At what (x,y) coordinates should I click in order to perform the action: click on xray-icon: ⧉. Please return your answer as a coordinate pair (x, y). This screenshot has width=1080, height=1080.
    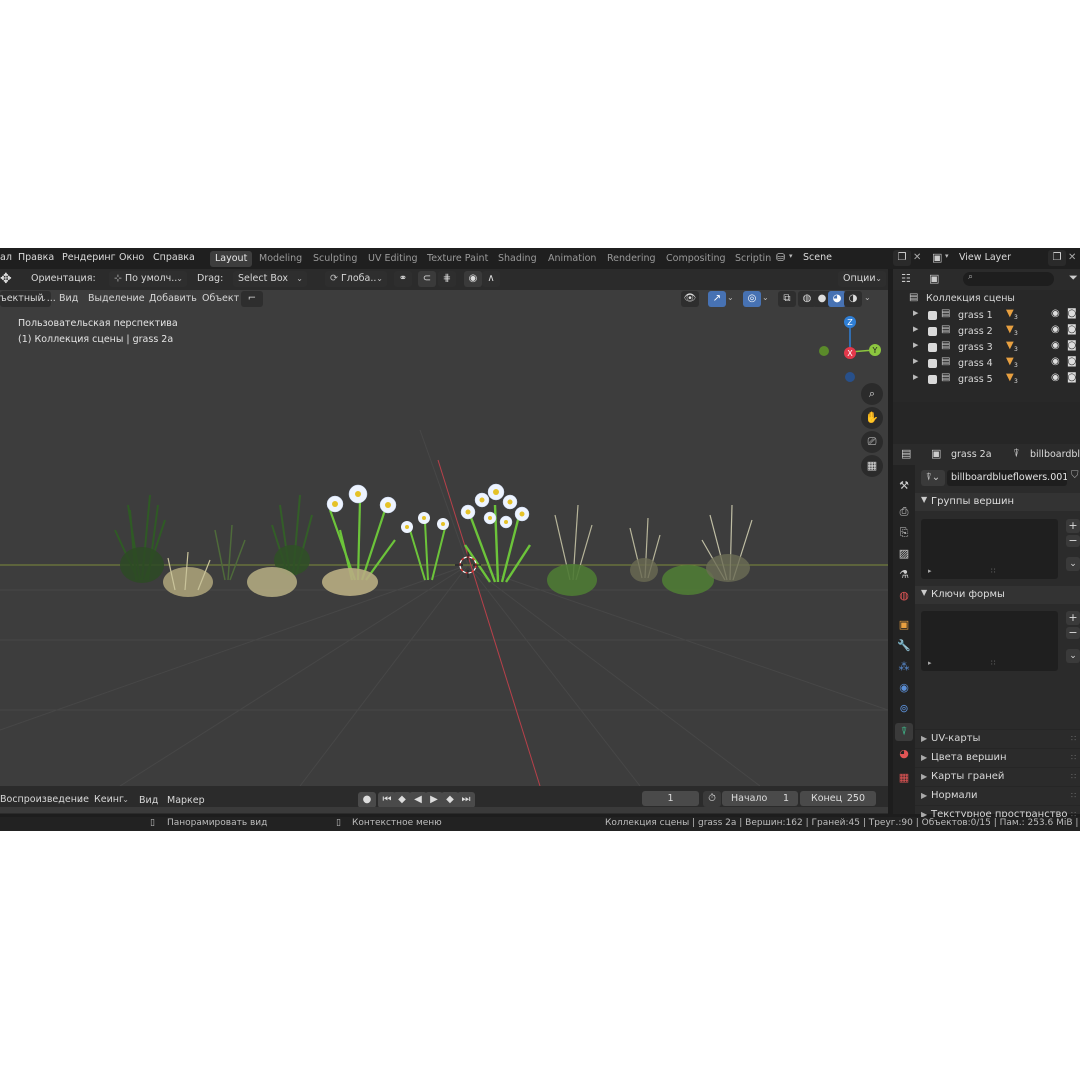
    Looking at the image, I should click on (787, 299).